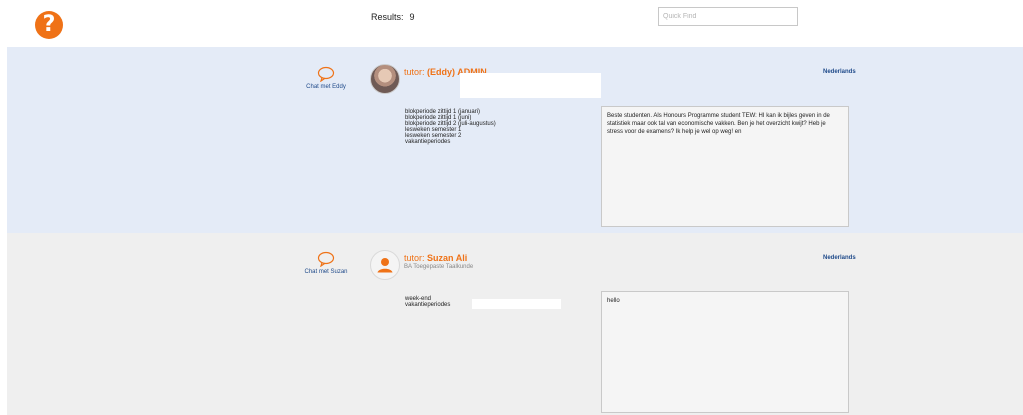 The image size is (1023, 415). Describe the element at coordinates (49, 25) in the screenshot. I see `question-mark-icon: ?` at that location.